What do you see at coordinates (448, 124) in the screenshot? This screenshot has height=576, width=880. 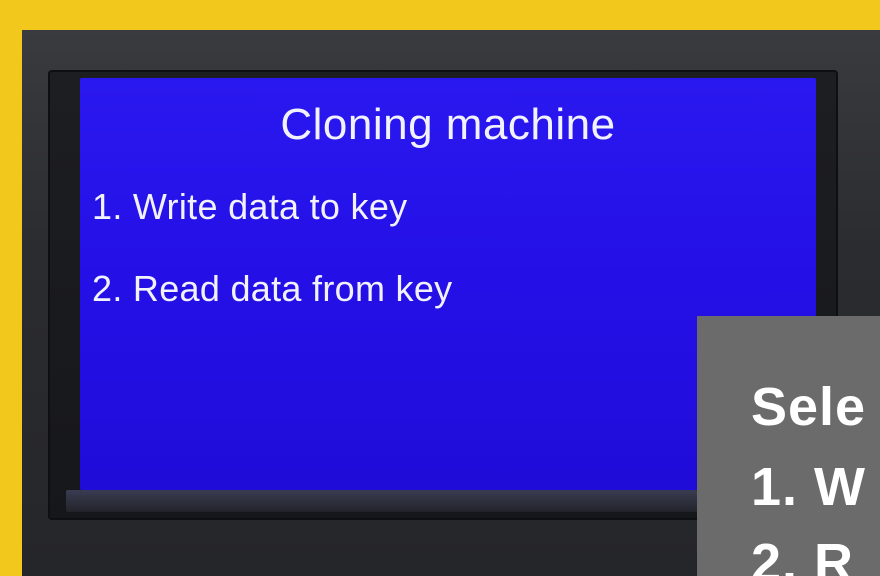 I see `screen-title: Cloning machine` at bounding box center [448, 124].